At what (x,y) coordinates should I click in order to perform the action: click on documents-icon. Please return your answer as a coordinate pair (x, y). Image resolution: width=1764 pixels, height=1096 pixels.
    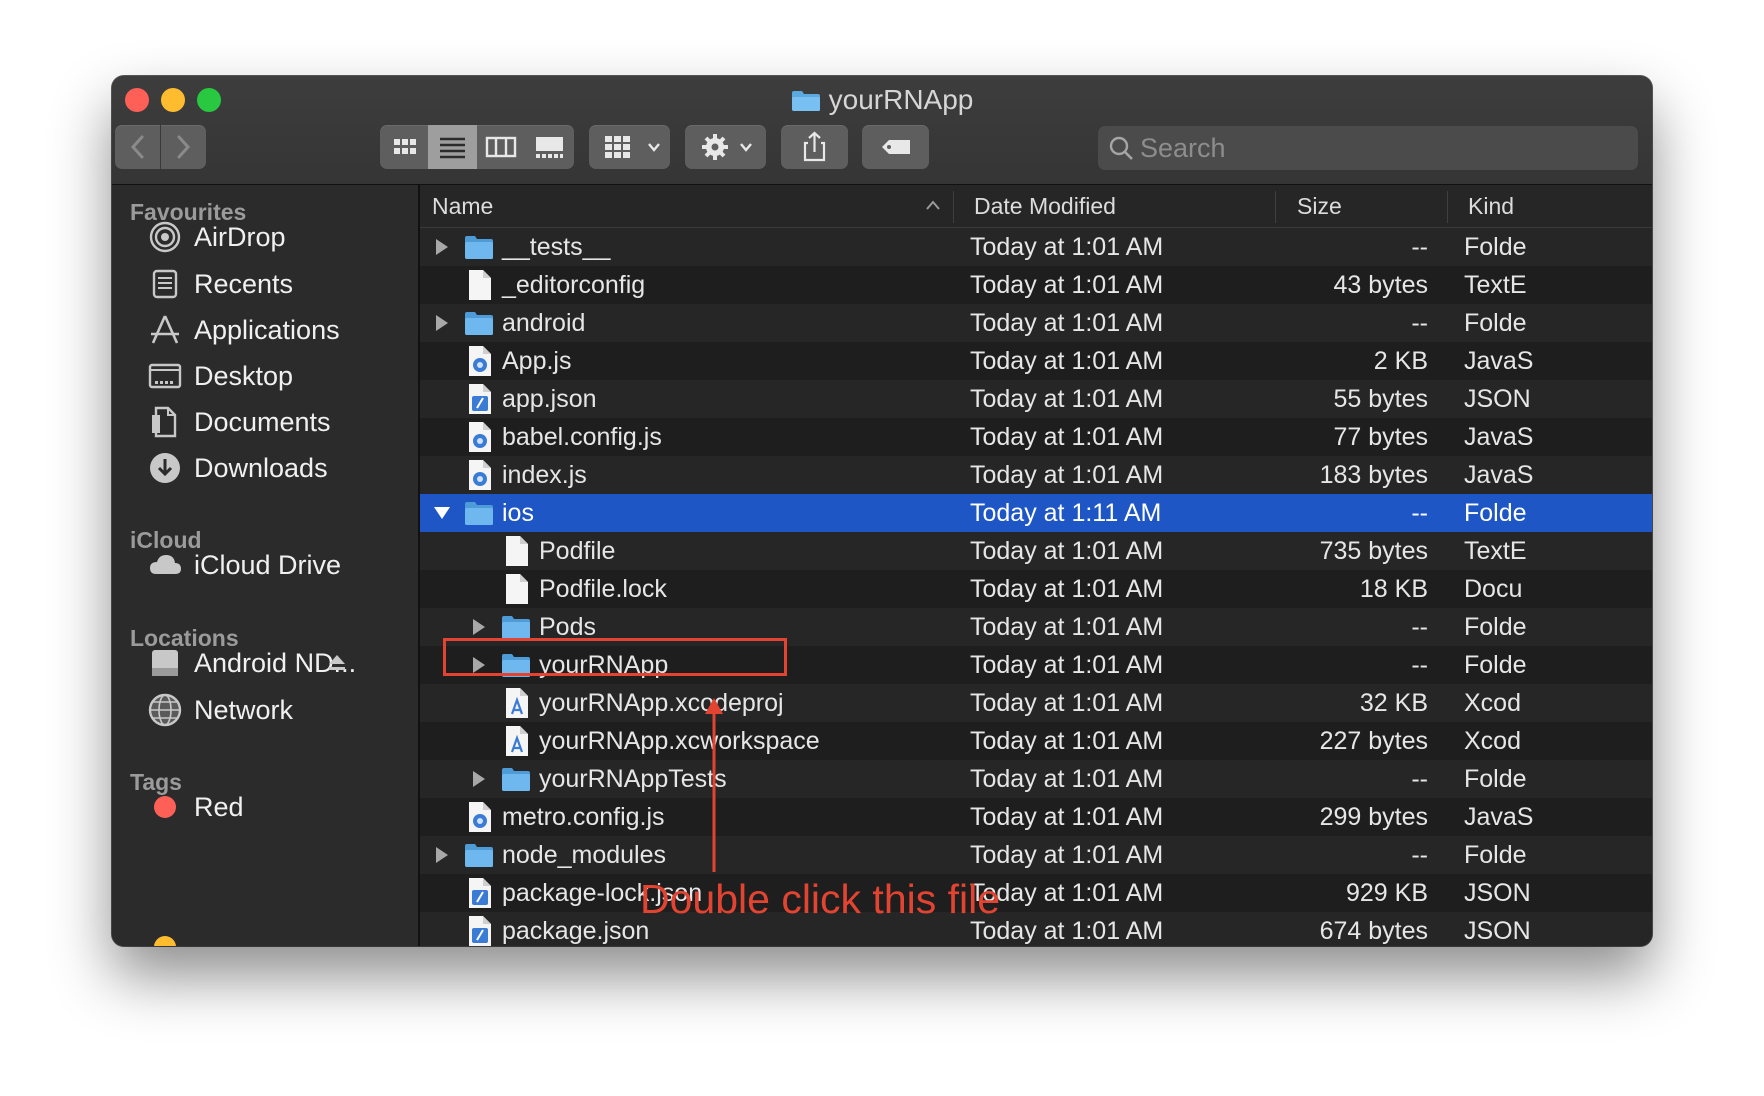
    Looking at the image, I should click on (165, 422).